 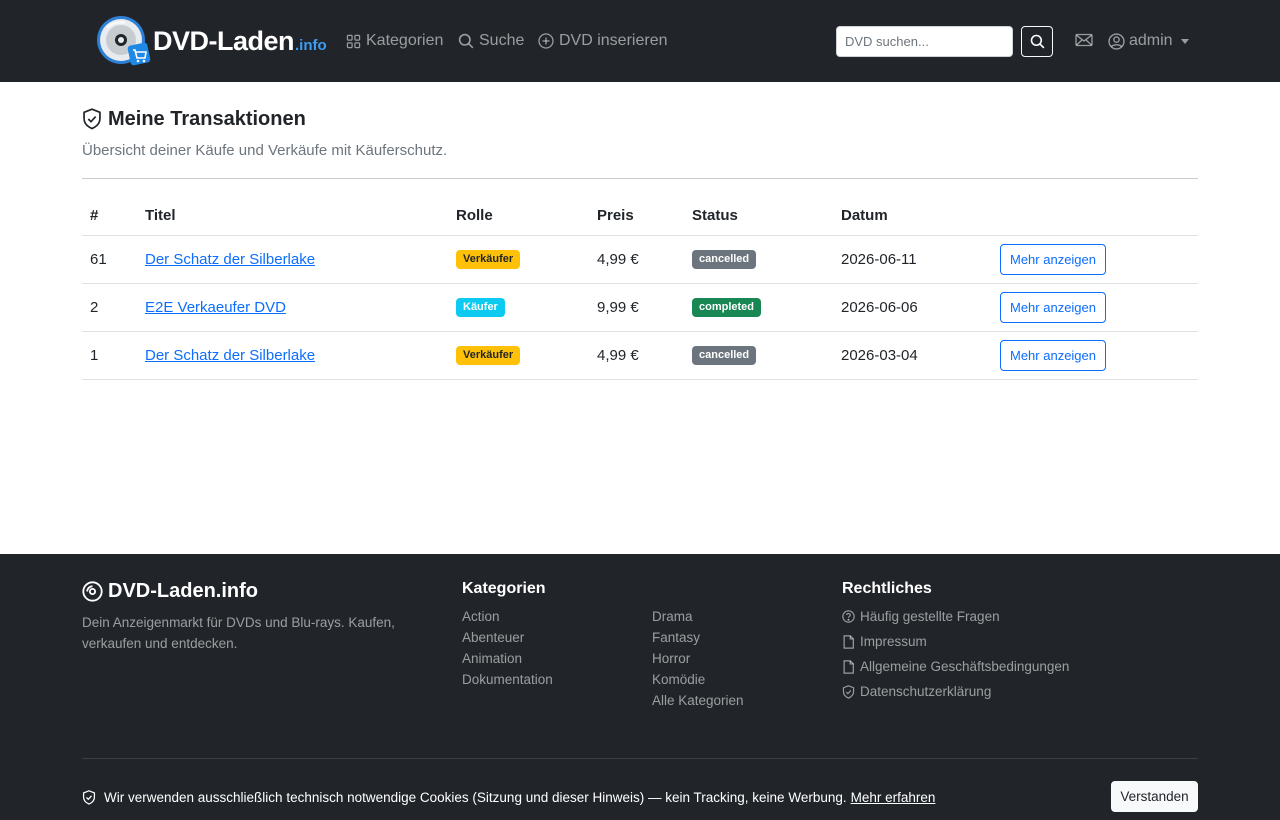 I want to click on dvd-cart-logo-icon, so click(x=123, y=41).